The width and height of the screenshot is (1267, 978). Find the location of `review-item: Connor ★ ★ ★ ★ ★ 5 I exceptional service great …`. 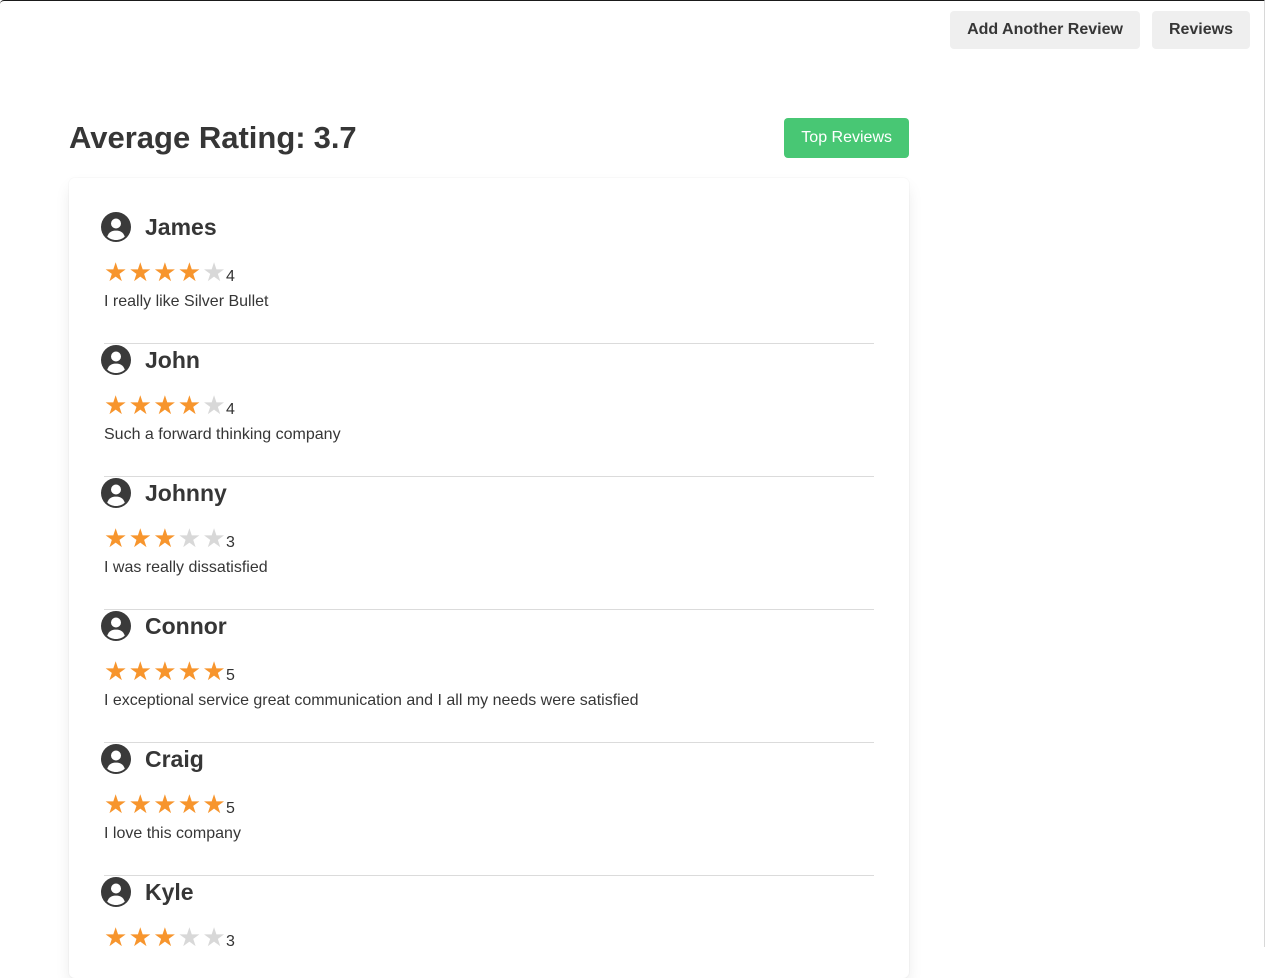

review-item: Connor ★ ★ ★ ★ ★ 5 I exceptional service great … is located at coordinates (487, 676).